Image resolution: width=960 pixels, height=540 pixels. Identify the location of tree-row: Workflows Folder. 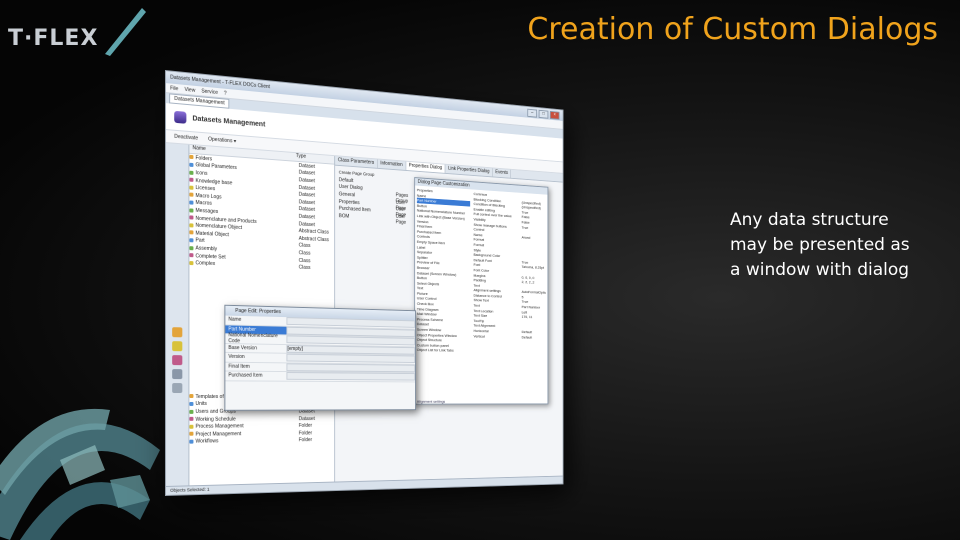
(261, 441).